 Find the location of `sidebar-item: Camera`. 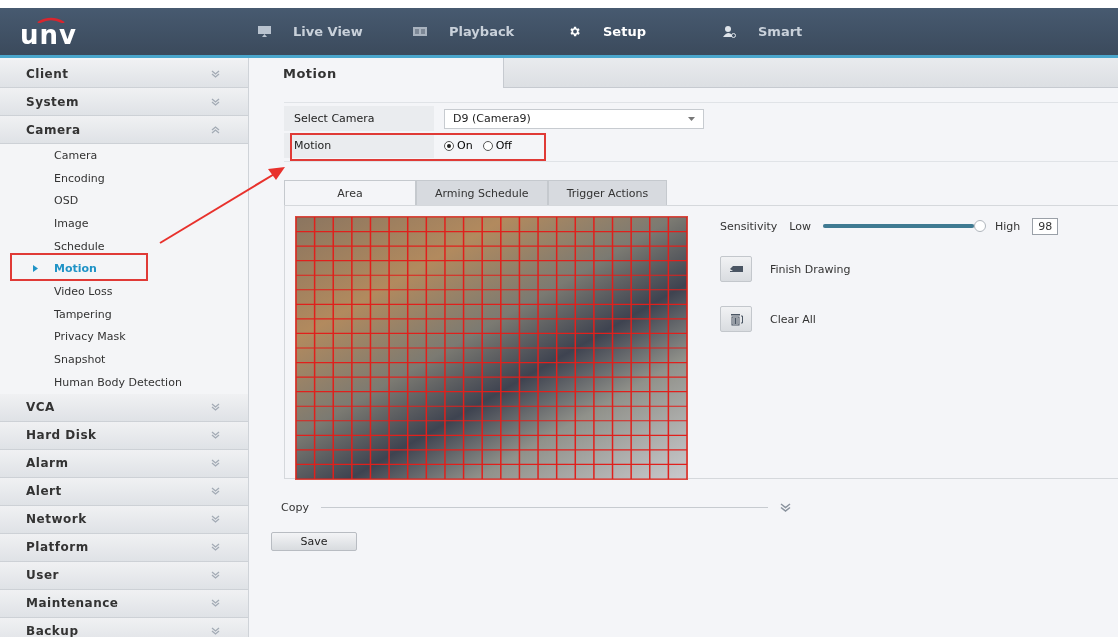

sidebar-item: Camera is located at coordinates (124, 155).